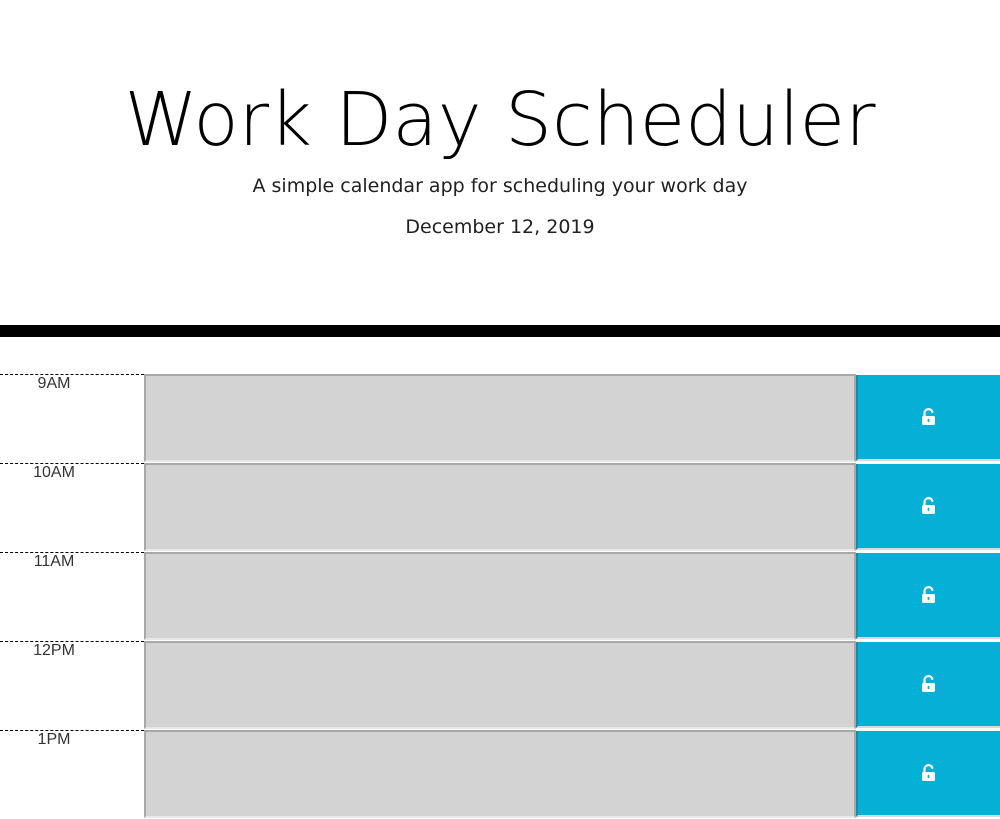 The height and width of the screenshot is (819, 1000). What do you see at coordinates (500, 331) in the screenshot?
I see `header-divider` at bounding box center [500, 331].